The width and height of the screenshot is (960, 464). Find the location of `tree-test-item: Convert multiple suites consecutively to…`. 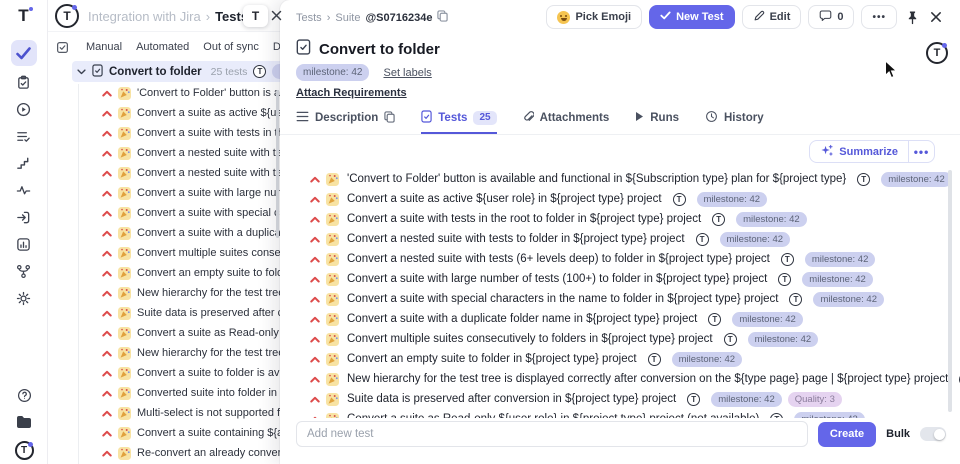

tree-test-item: Convert multiple suites consecutively to… is located at coordinates (164, 253).